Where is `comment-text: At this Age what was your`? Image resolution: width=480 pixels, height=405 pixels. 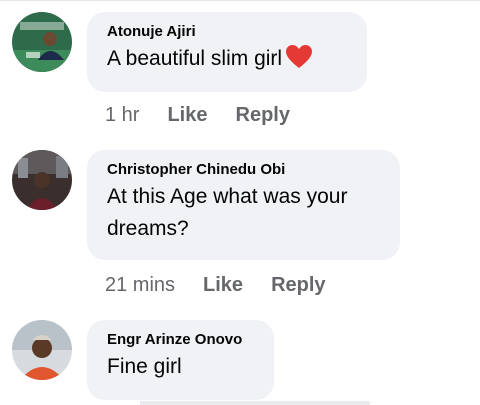 comment-text: At this Age what was your is located at coordinates (227, 196).